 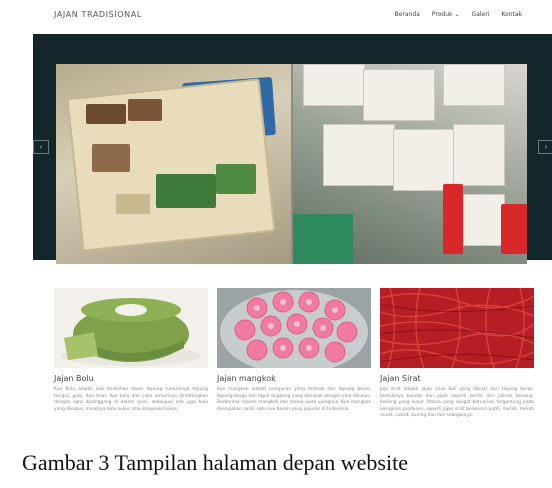 What do you see at coordinates (442, 14) in the screenshot?
I see `nav-produk-label: Produk` at bounding box center [442, 14].